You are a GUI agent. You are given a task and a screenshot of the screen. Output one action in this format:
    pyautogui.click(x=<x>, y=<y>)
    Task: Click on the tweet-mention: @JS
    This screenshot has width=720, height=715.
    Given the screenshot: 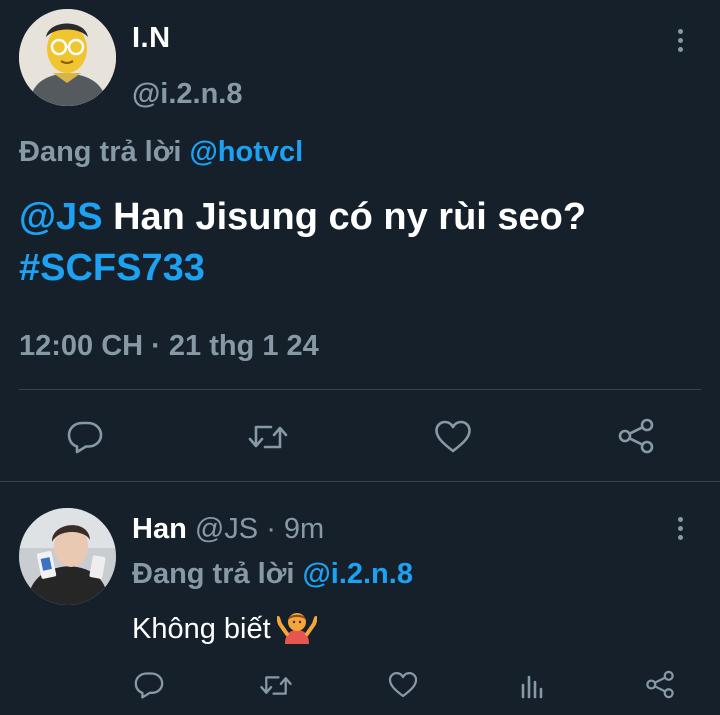 What is the action you would take?
    pyautogui.click(x=61, y=217)
    